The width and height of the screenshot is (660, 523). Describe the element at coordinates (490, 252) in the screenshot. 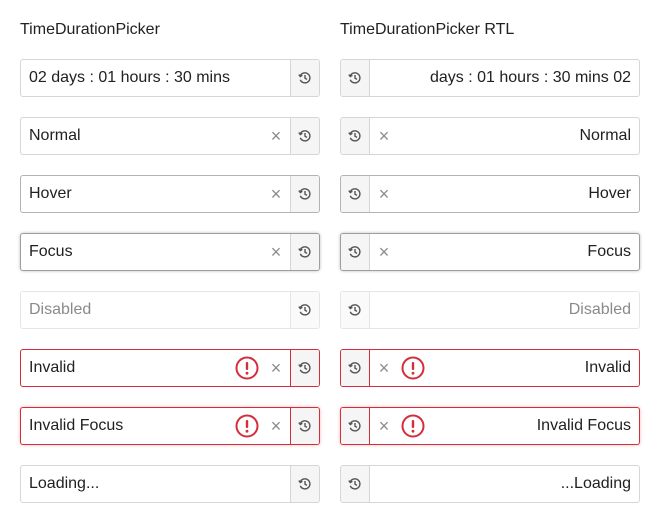

I see `rtl-focus-field: × Focus` at that location.